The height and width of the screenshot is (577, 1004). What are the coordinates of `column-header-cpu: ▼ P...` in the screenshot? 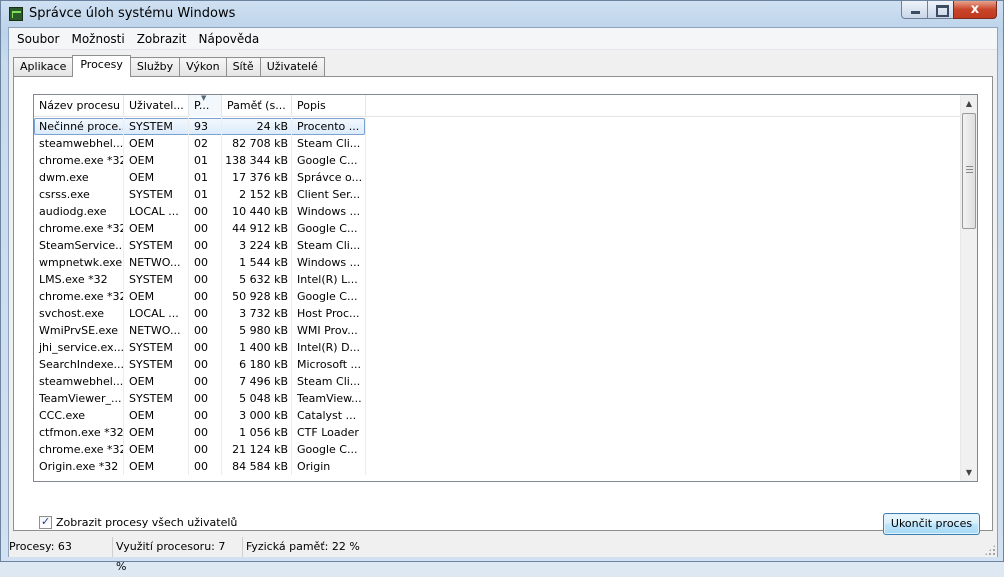 It's located at (205, 106).